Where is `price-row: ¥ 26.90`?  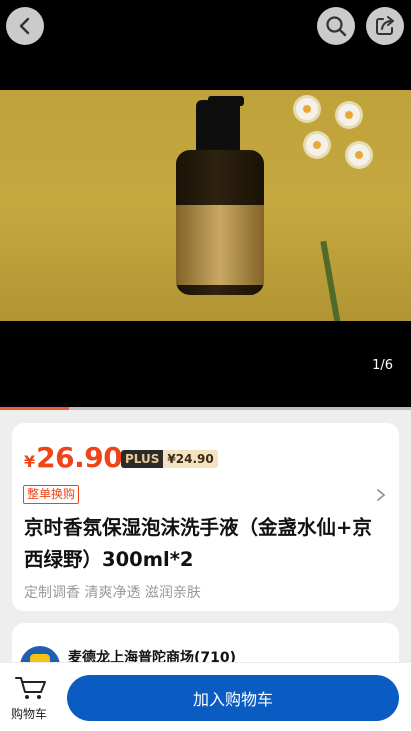 price-row: ¥ 26.90 is located at coordinates (73, 457).